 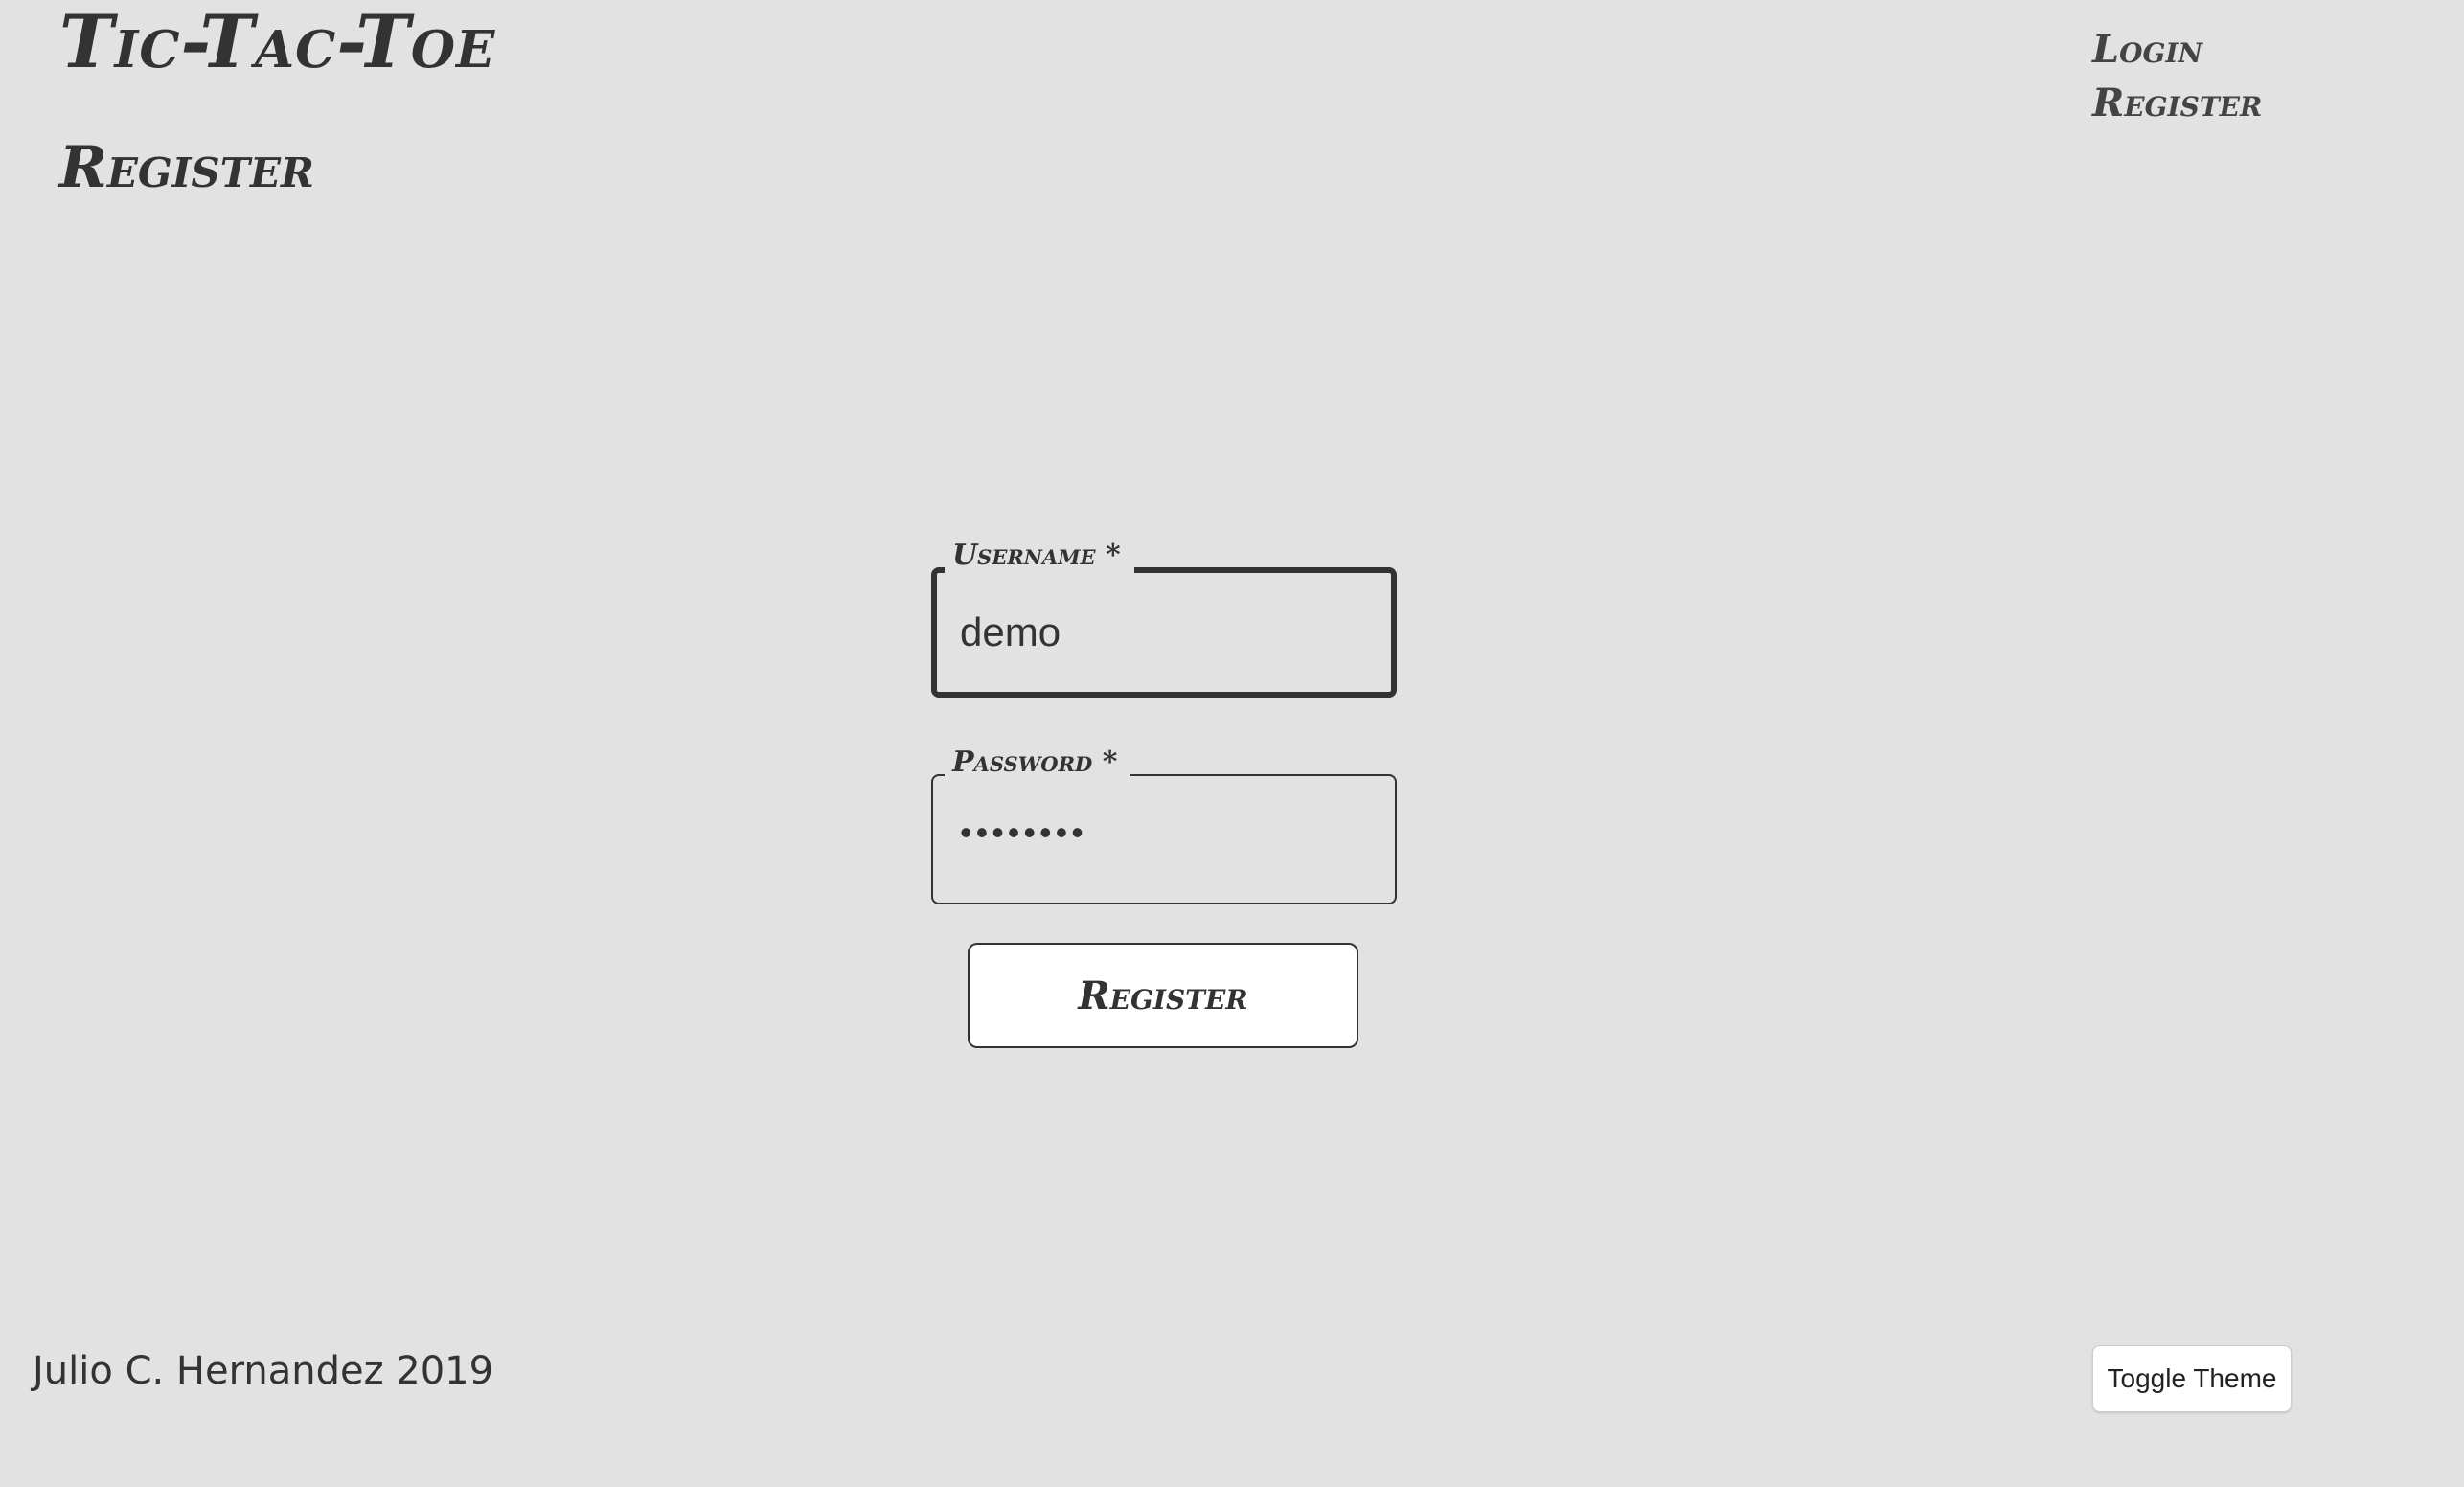 I want to click on username-field: Username *, so click(x=1164, y=618).